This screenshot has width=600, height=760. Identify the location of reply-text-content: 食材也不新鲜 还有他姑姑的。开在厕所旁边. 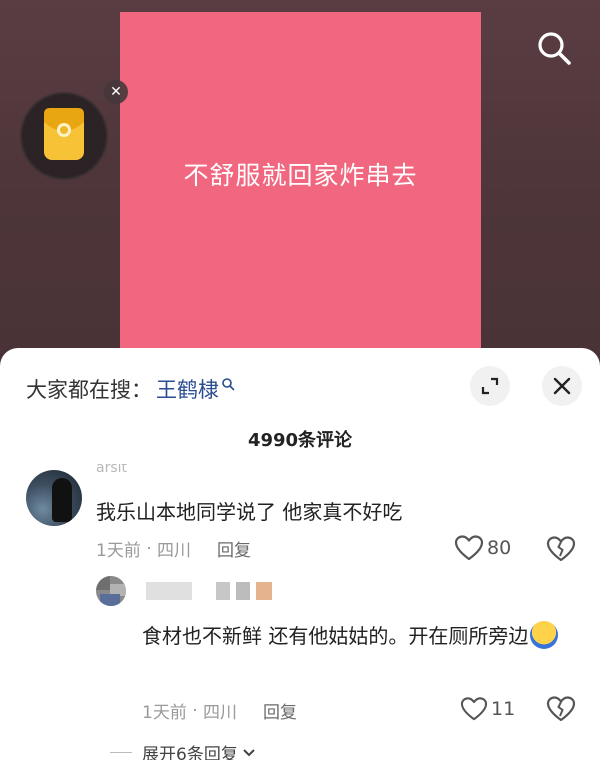
(335, 636).